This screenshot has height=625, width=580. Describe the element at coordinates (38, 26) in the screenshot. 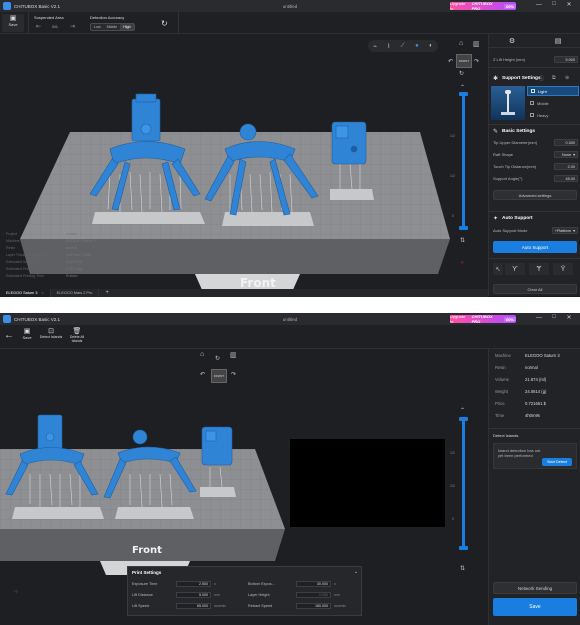

I see `suspended-prev-icon: ⇤` at that location.